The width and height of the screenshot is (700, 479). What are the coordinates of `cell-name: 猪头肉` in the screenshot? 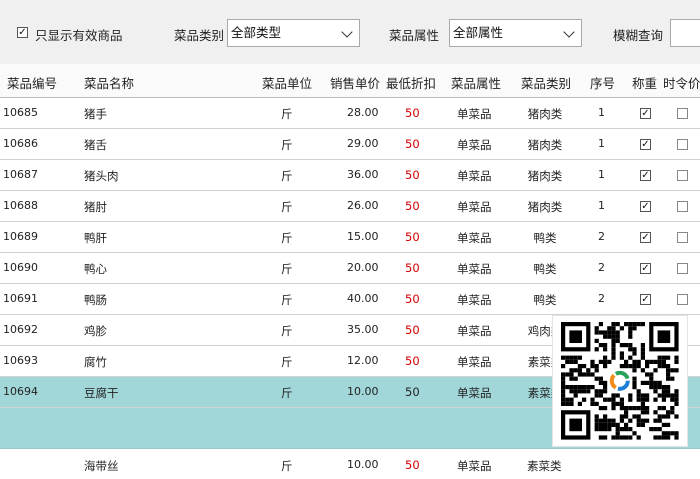 It's located at (101, 176).